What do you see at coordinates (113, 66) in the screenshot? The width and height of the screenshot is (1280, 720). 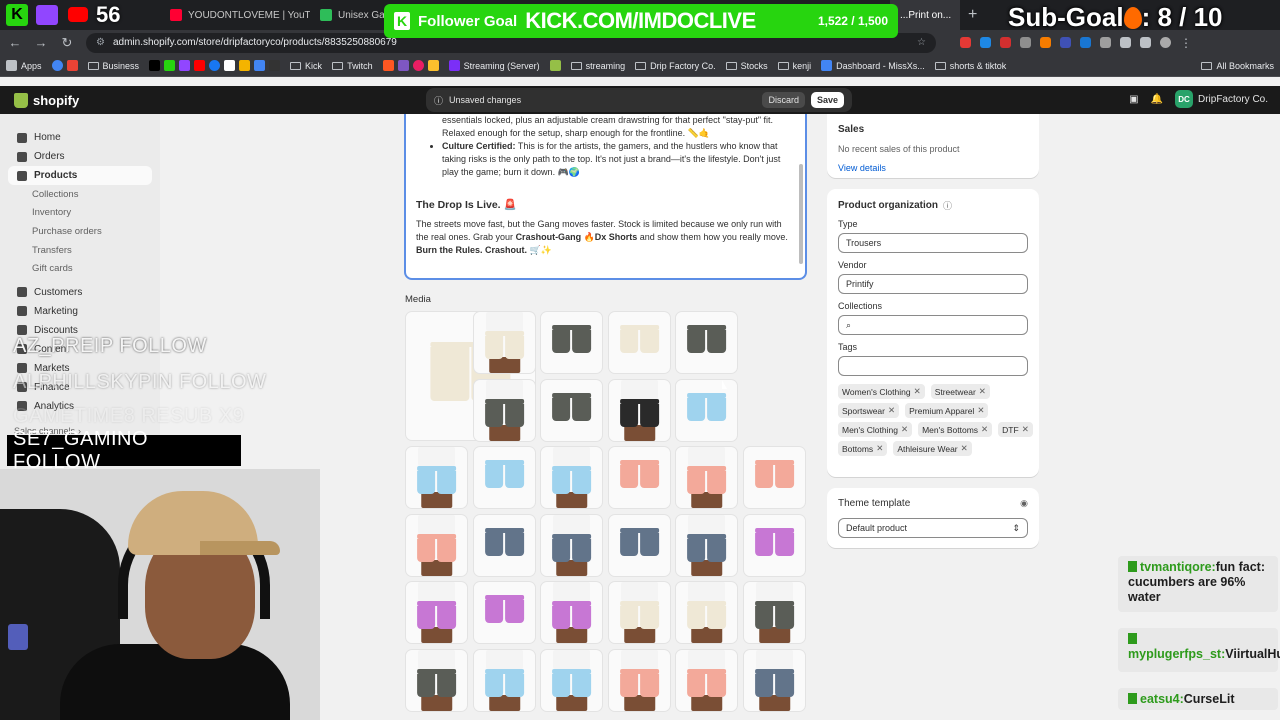 I see `bookmark-business: Business` at bounding box center [113, 66].